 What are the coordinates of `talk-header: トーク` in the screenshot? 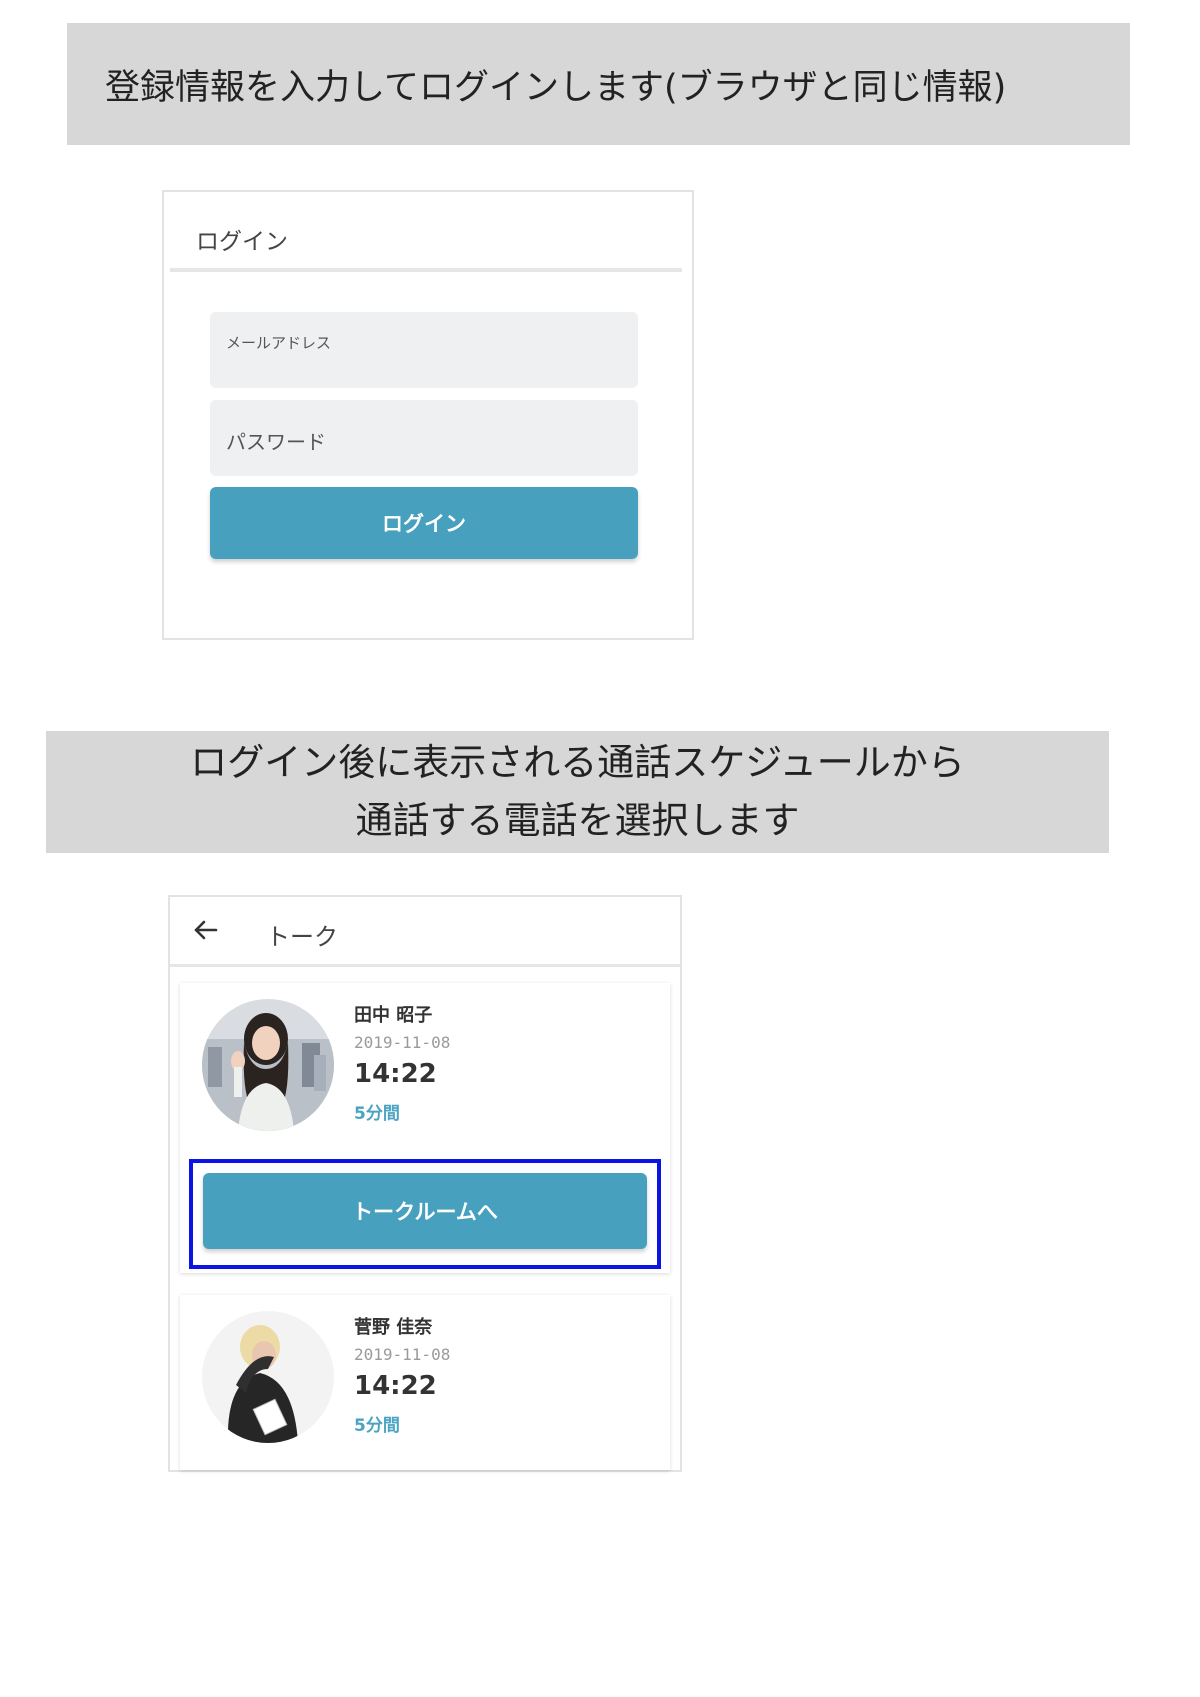 It's located at (425, 932).